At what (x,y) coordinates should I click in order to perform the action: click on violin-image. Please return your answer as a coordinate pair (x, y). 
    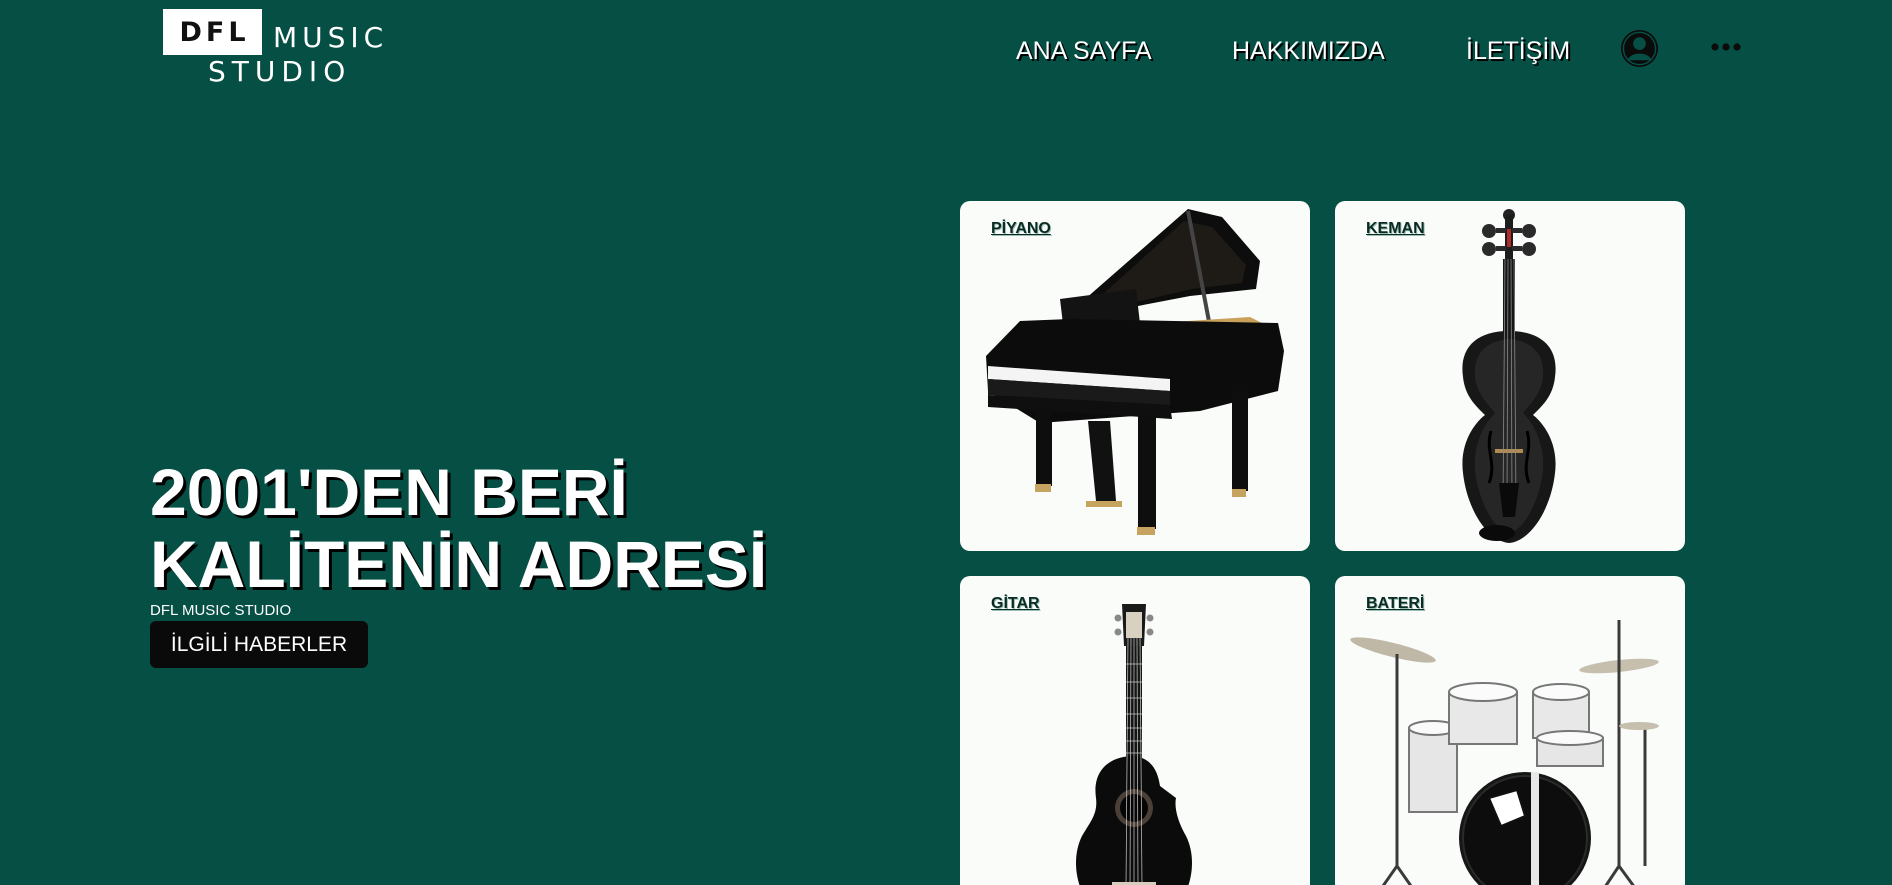
    Looking at the image, I should click on (1509, 376).